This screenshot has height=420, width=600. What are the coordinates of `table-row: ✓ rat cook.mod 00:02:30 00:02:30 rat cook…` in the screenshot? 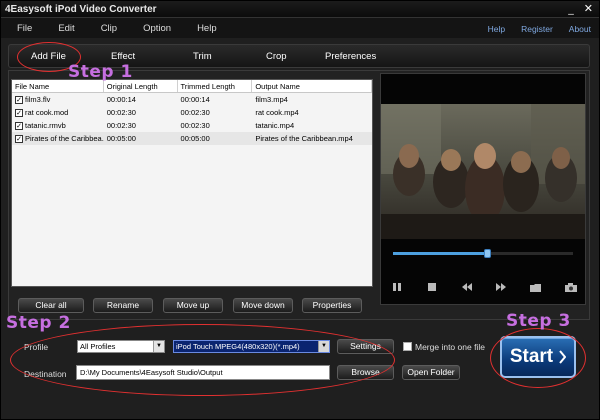 It's located at (192, 112).